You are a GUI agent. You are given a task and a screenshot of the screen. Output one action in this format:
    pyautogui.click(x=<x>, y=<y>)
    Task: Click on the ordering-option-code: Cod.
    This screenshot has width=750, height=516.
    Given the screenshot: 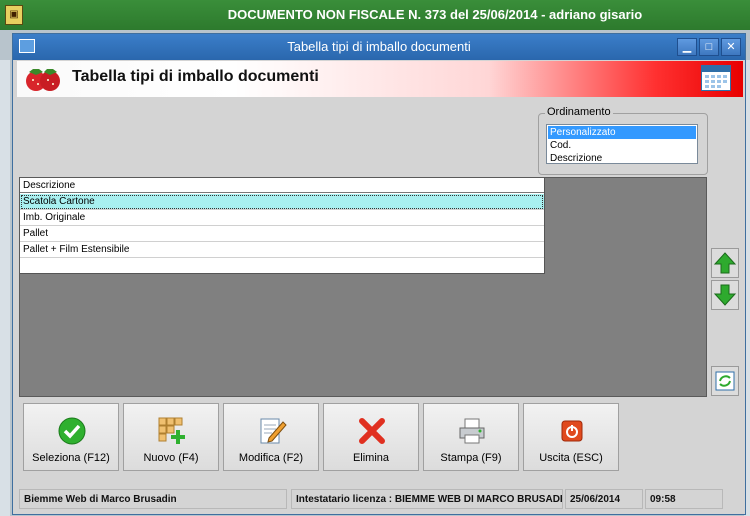 What is the action you would take?
    pyautogui.click(x=622, y=145)
    